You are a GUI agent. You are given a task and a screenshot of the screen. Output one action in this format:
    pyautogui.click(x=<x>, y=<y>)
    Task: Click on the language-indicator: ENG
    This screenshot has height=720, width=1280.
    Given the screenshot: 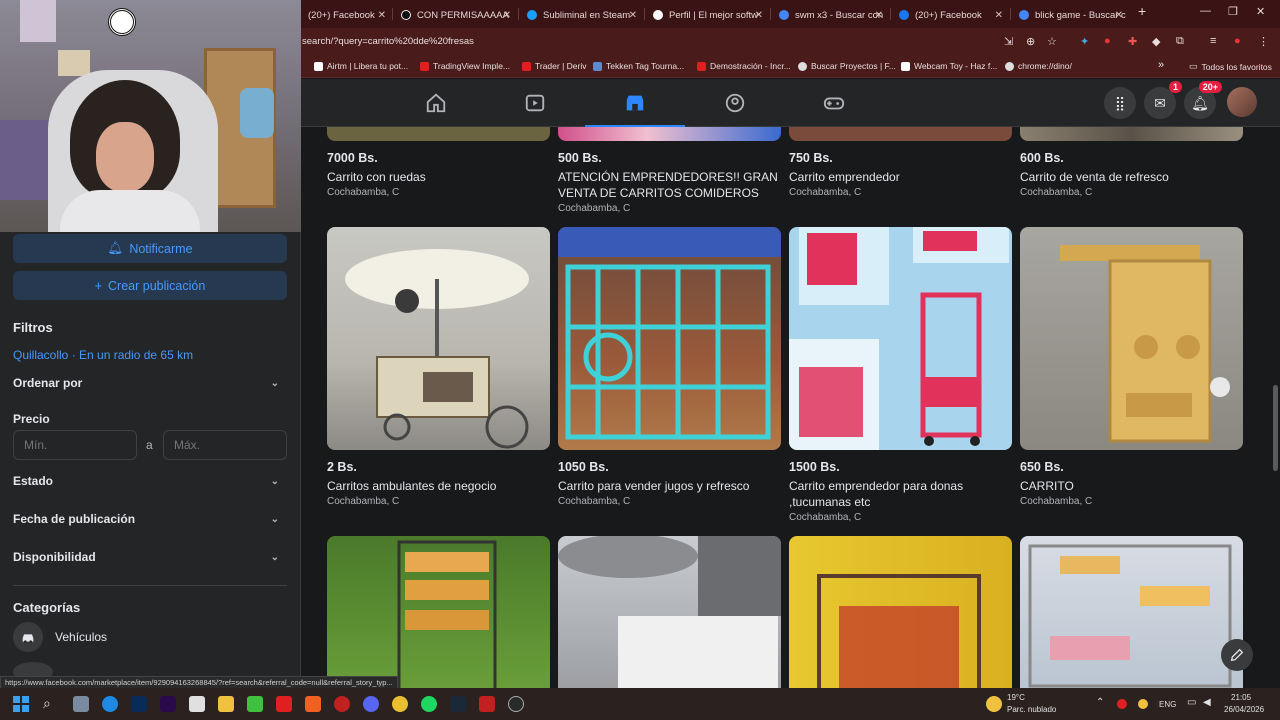 What is the action you would take?
    pyautogui.click(x=1167, y=704)
    